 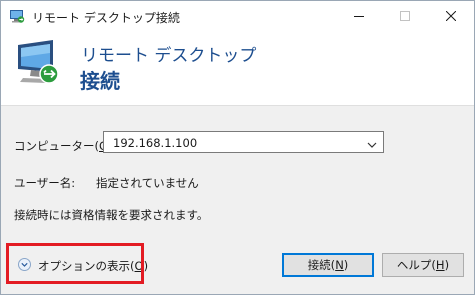 What do you see at coordinates (346, 265) in the screenshot?
I see `connect-button-suffix: )` at bounding box center [346, 265].